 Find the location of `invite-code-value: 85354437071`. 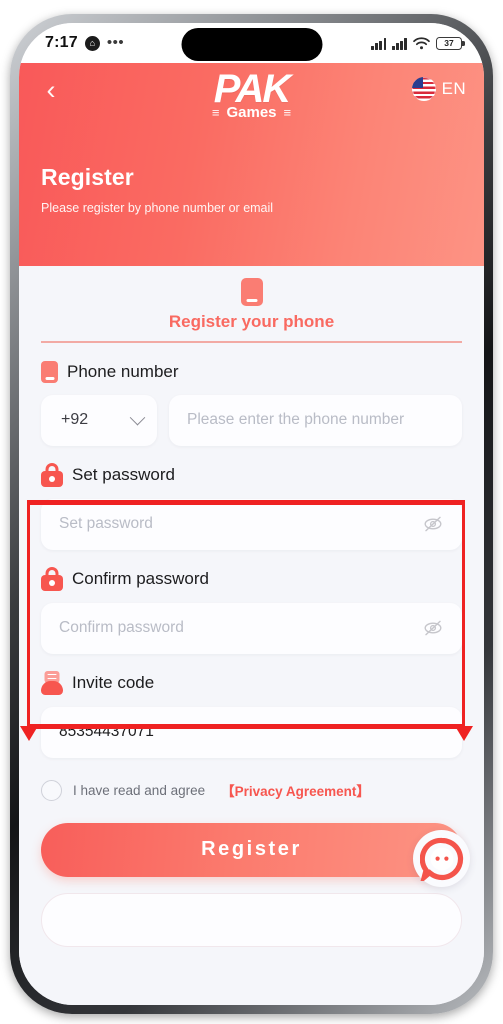

invite-code-value: 85354437071 is located at coordinates (106, 732).